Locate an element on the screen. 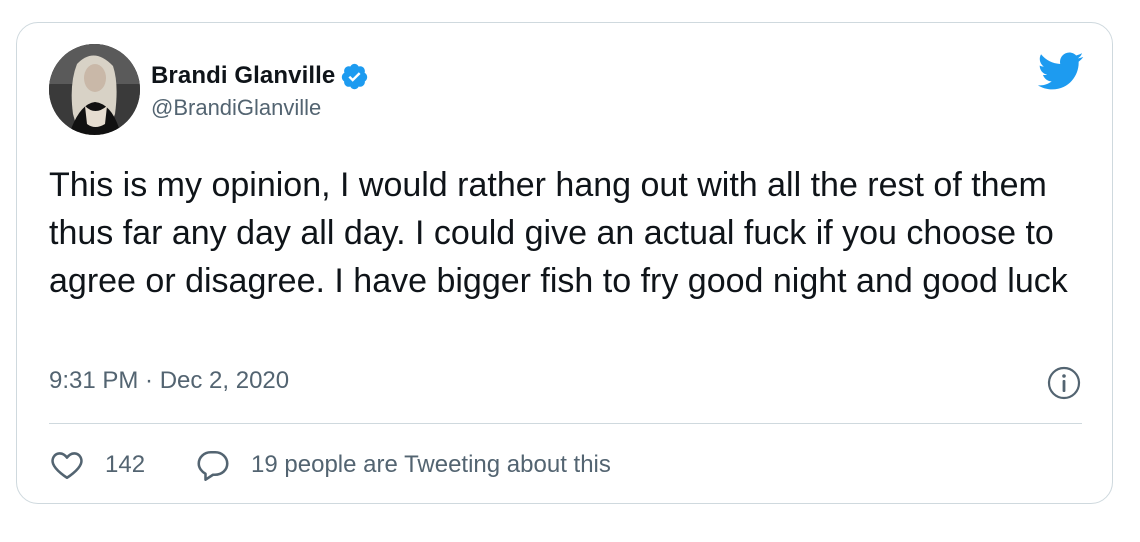  verified-badge-icon is located at coordinates (354, 76).